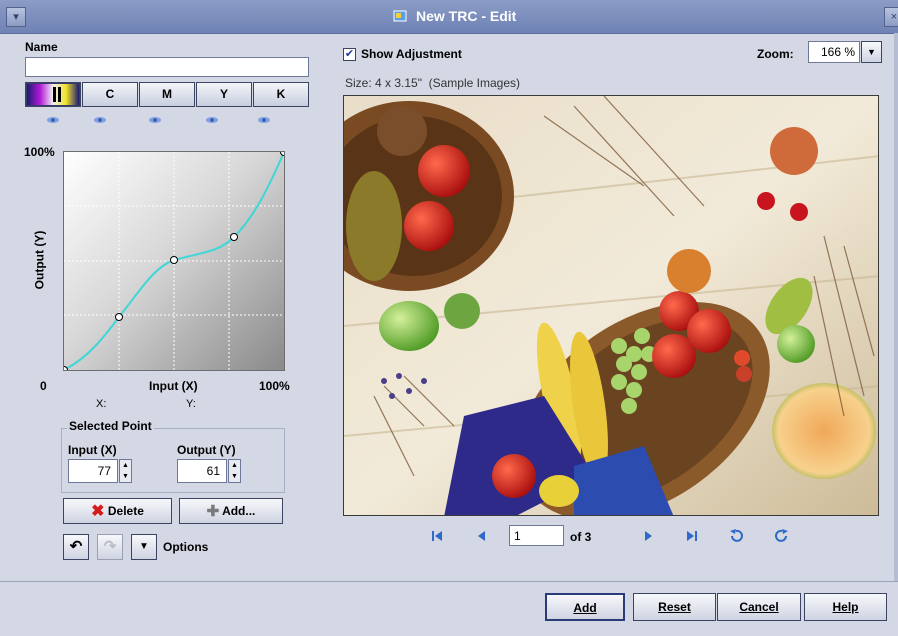 Image resolution: width=898 pixels, height=636 pixels. I want to click on delete-x-icon: ✖, so click(98, 511).